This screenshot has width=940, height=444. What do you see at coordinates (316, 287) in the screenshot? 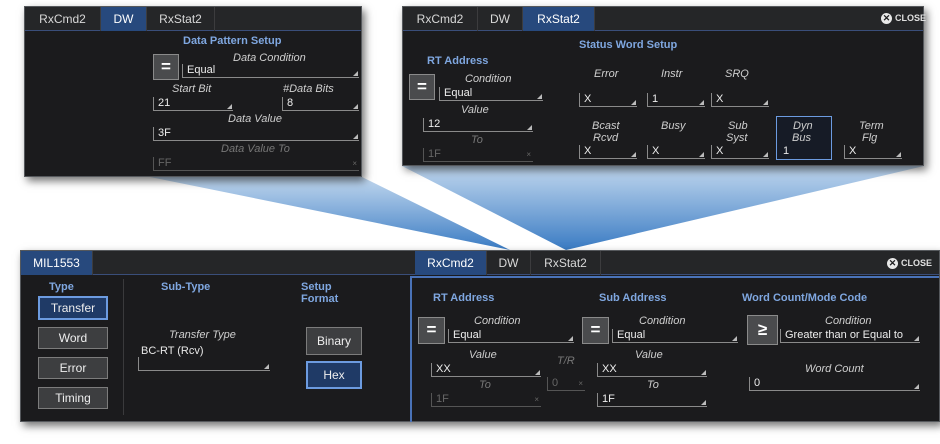
I see `setup-format-header-1: Setup` at bounding box center [316, 287].